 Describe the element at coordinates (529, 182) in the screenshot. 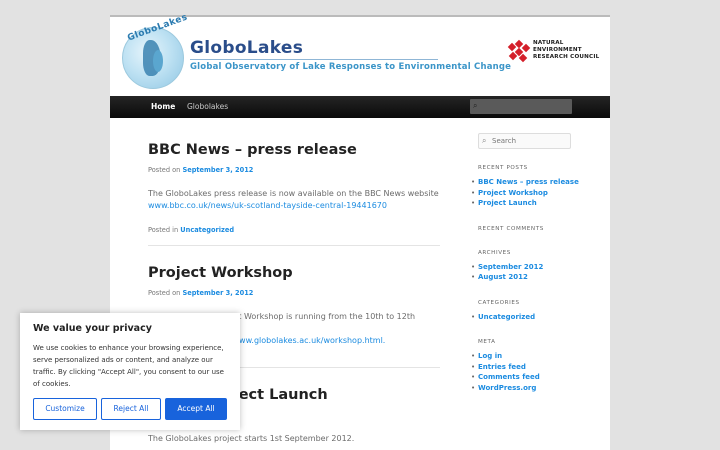

I see `recent-post-link: BBC News – press release` at that location.